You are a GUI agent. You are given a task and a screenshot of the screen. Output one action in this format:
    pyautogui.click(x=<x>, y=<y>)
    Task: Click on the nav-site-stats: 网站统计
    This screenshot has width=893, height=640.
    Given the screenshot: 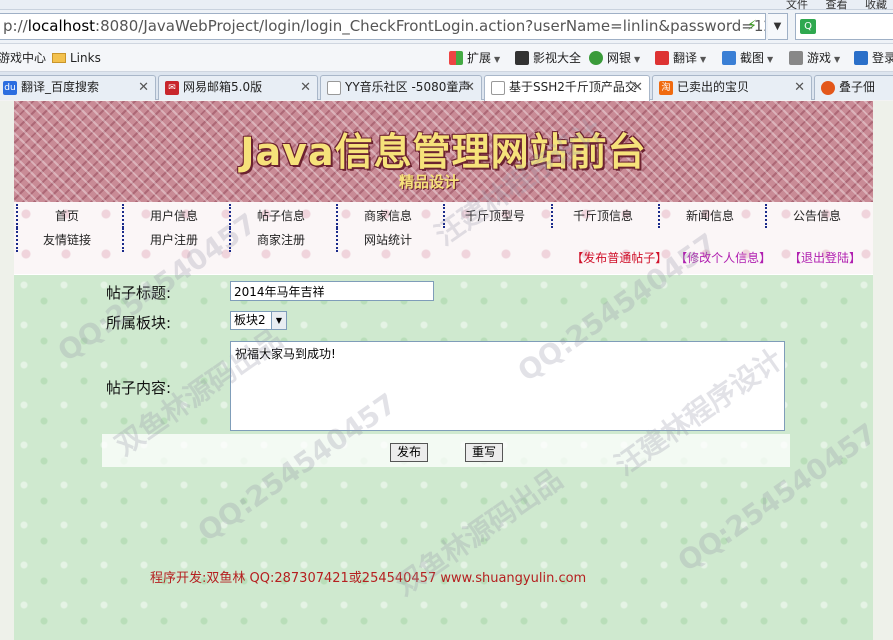 What is the action you would take?
    pyautogui.click(x=388, y=240)
    